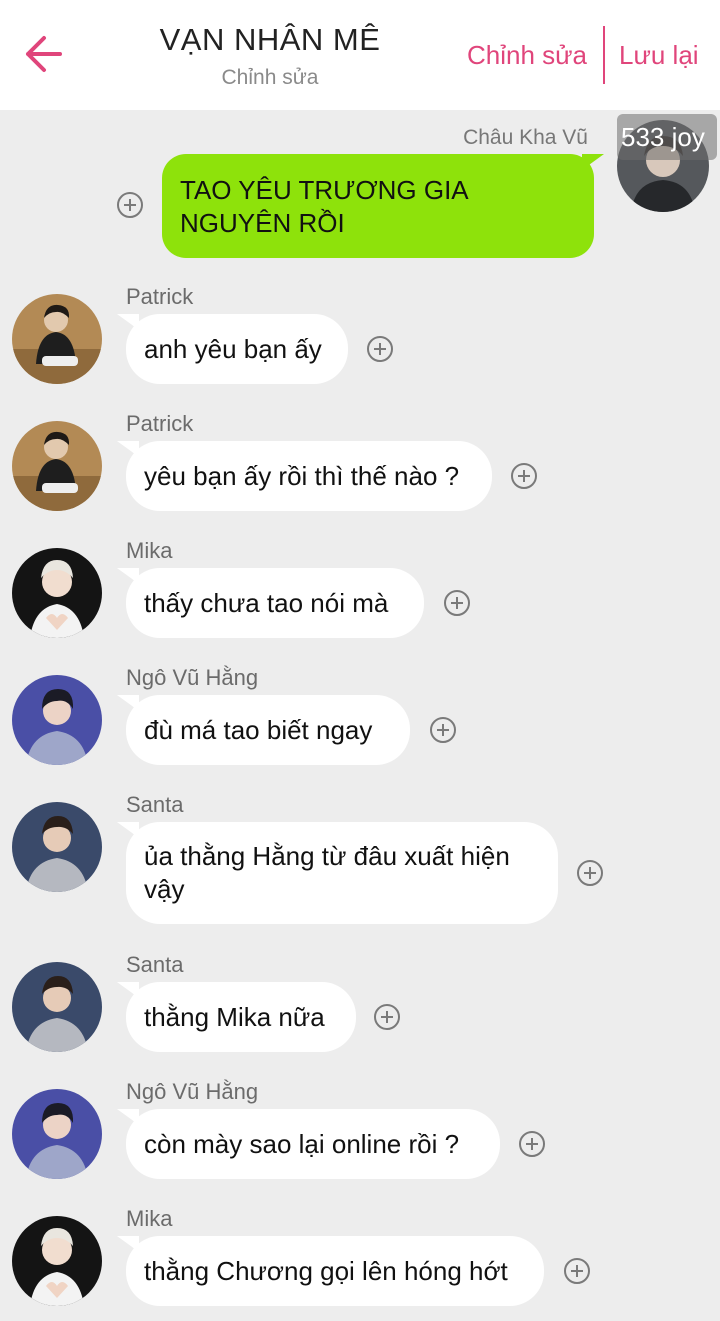 The height and width of the screenshot is (1321, 720). Describe the element at coordinates (44, 54) in the screenshot. I see `back-arrow-icon` at that location.